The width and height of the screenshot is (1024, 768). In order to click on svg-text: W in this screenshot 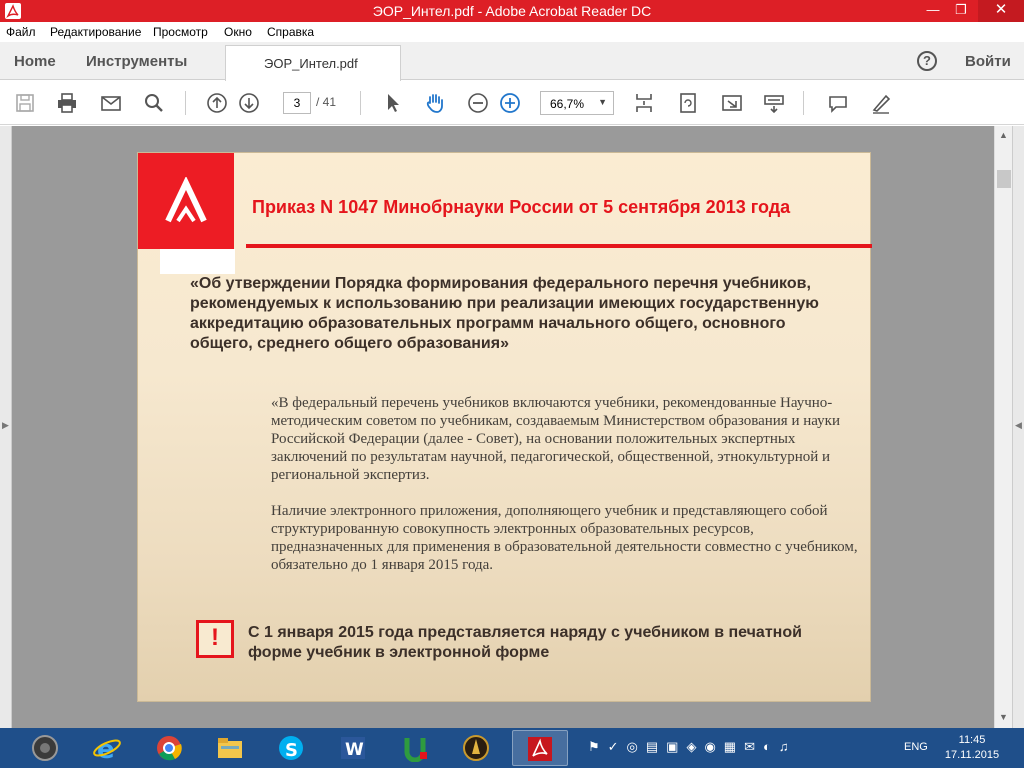, I will do `click(354, 750)`.